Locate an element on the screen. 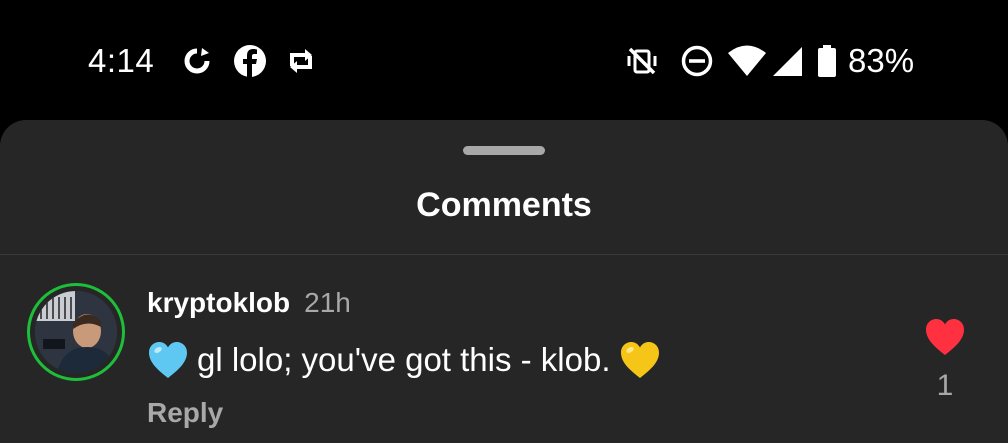 The image size is (1008, 443). battery-icon is located at coordinates (827, 61).